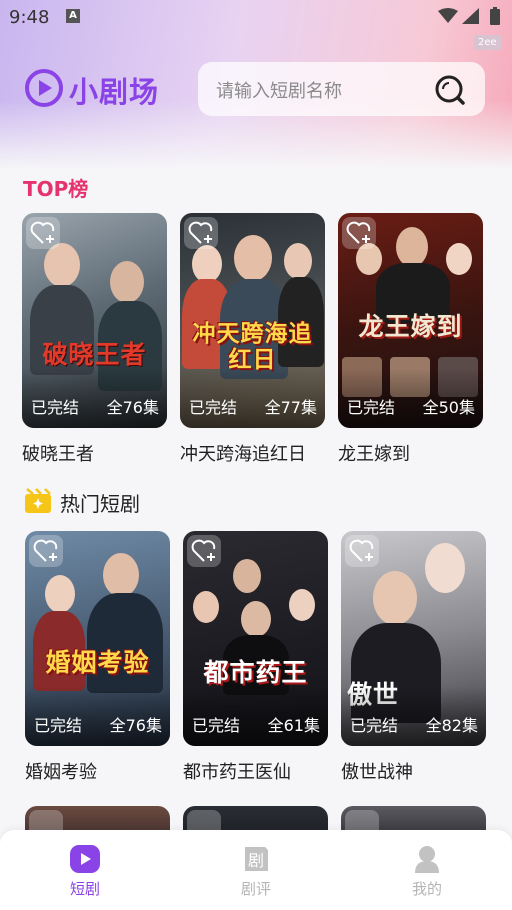 The height and width of the screenshot is (910, 512). I want to click on bottom-tab-bar: 短剧 剧 剧评 我的, so click(256, 870).